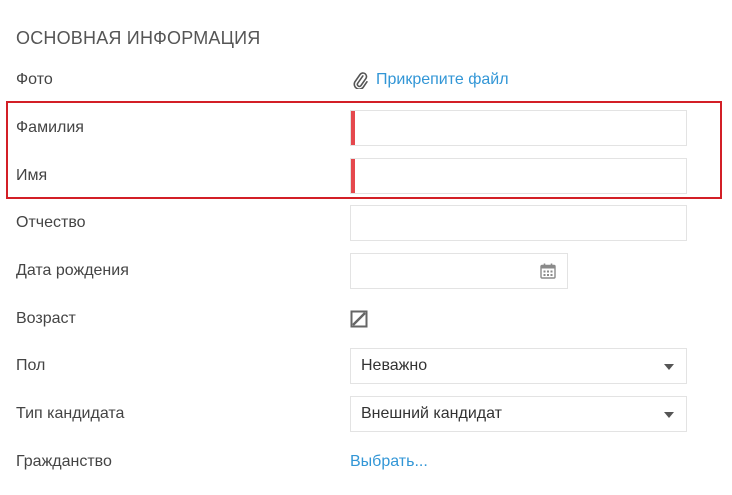  Describe the element at coordinates (518, 414) in the screenshot. I see `candidate-type-select: Внешний кандидат` at that location.